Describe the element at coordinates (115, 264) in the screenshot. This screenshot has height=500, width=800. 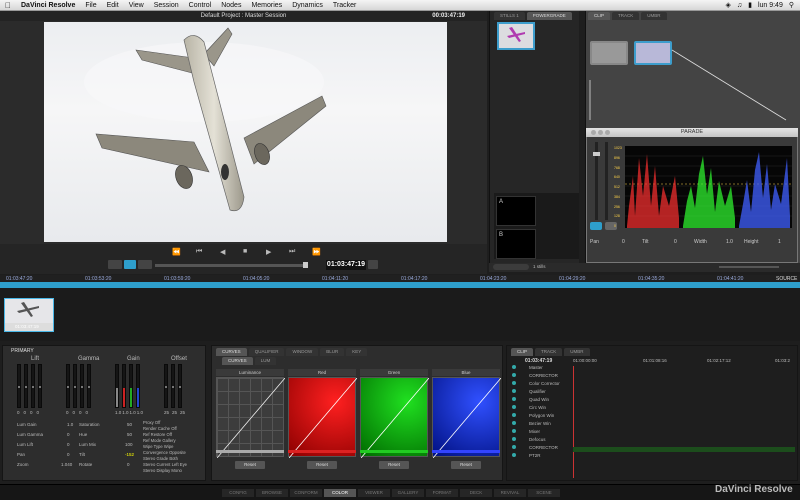
I see `loop-button` at that location.